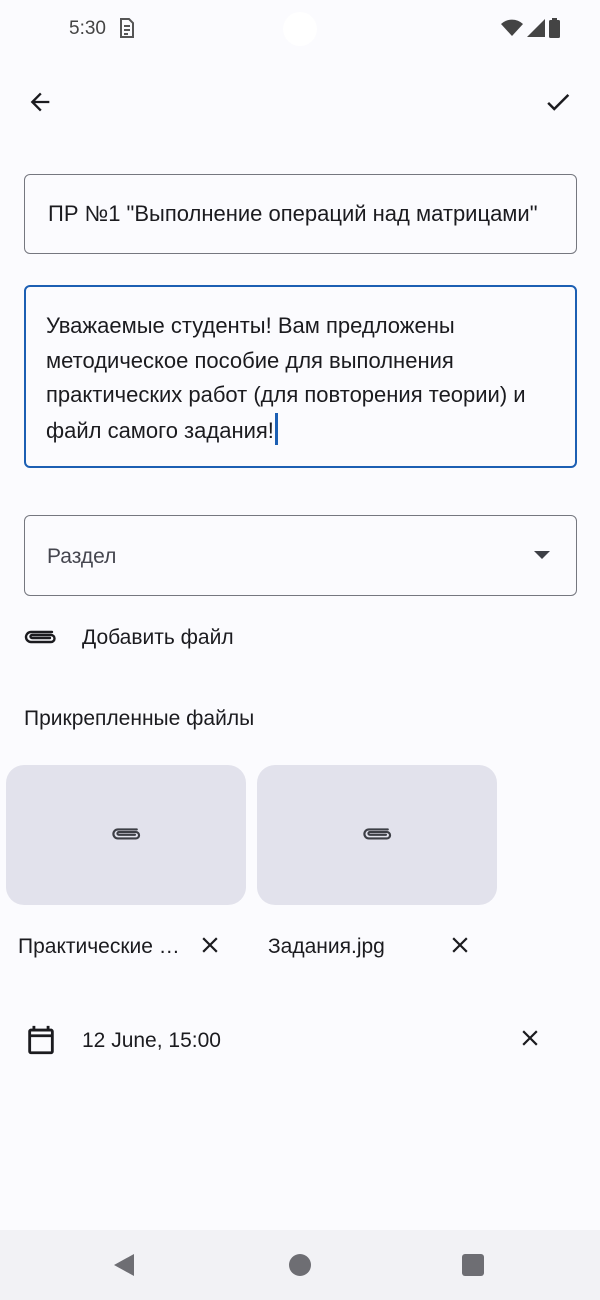  What do you see at coordinates (151, 1041) in the screenshot?
I see `deadline-value: 12 June, 15:00` at bounding box center [151, 1041].